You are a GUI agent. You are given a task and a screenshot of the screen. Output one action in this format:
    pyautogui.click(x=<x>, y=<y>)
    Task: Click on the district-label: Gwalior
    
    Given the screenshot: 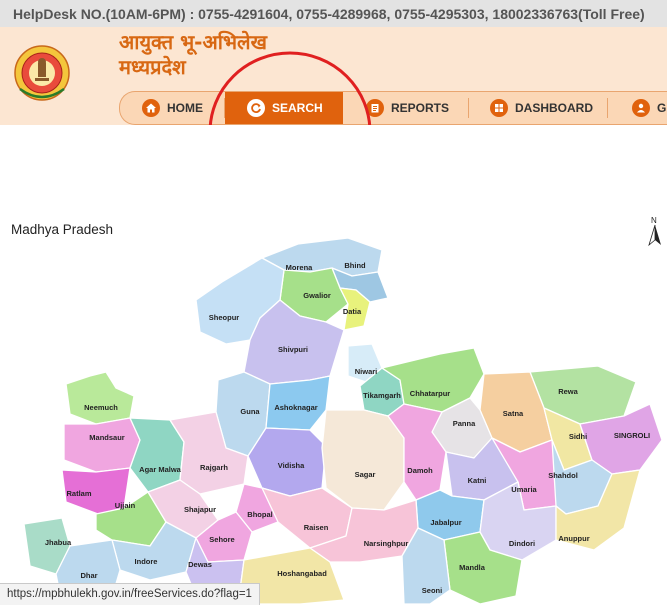 What is the action you would take?
    pyautogui.click(x=317, y=295)
    